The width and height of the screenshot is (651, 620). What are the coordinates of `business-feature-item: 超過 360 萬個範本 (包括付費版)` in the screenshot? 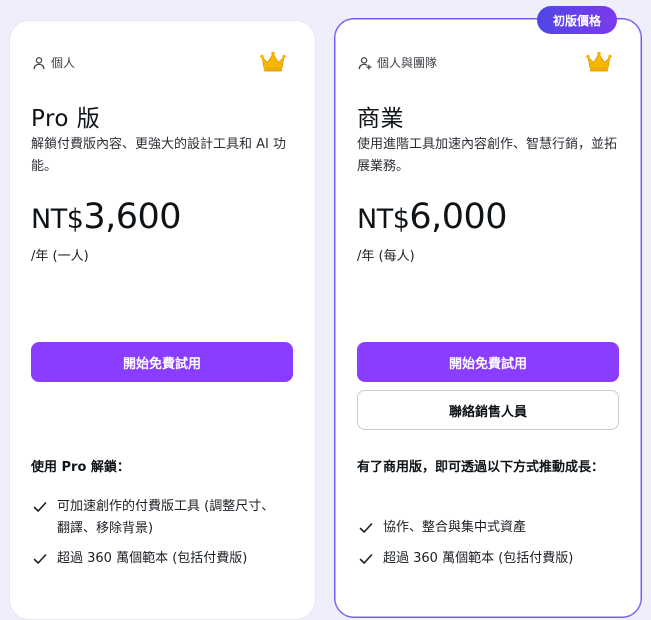 It's located at (484, 559).